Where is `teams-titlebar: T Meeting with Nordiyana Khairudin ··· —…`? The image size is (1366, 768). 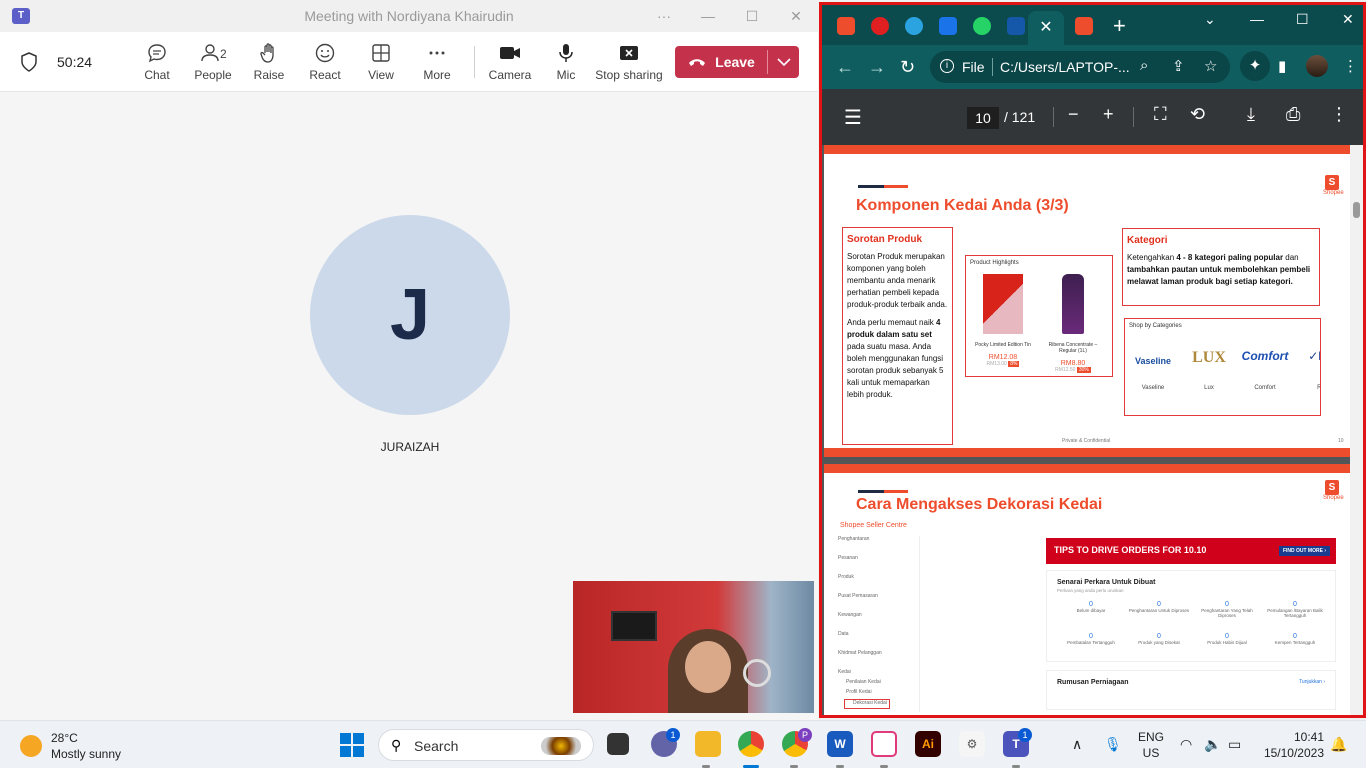 teams-titlebar: T Meeting with Nordiyana Khairudin ··· —… is located at coordinates (409, 16).